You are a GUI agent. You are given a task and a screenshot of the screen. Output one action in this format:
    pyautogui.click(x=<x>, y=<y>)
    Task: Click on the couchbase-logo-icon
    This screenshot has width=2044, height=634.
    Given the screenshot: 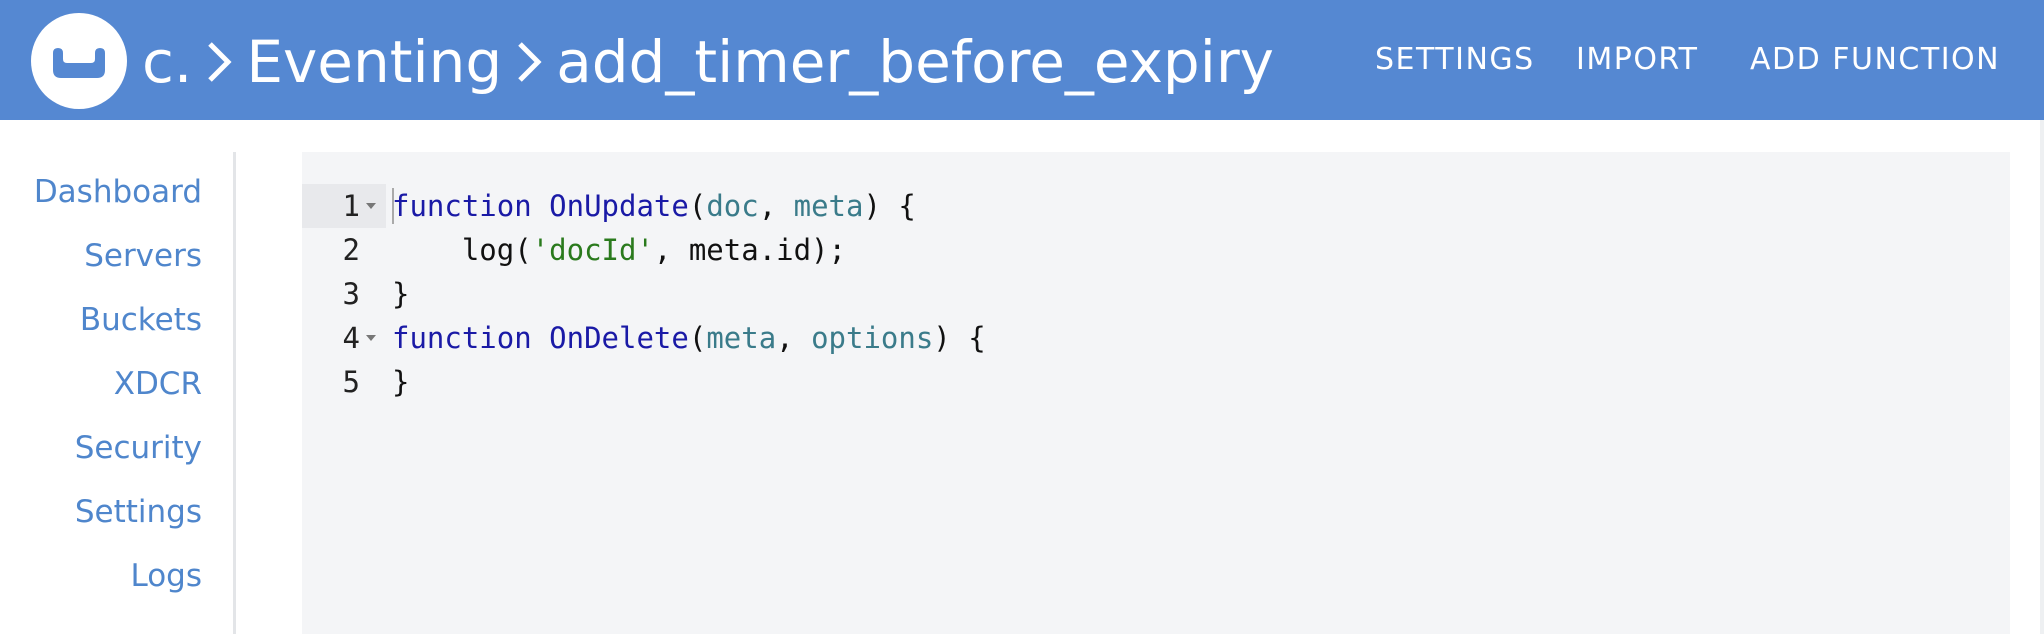 What is the action you would take?
    pyautogui.click(x=79, y=61)
    